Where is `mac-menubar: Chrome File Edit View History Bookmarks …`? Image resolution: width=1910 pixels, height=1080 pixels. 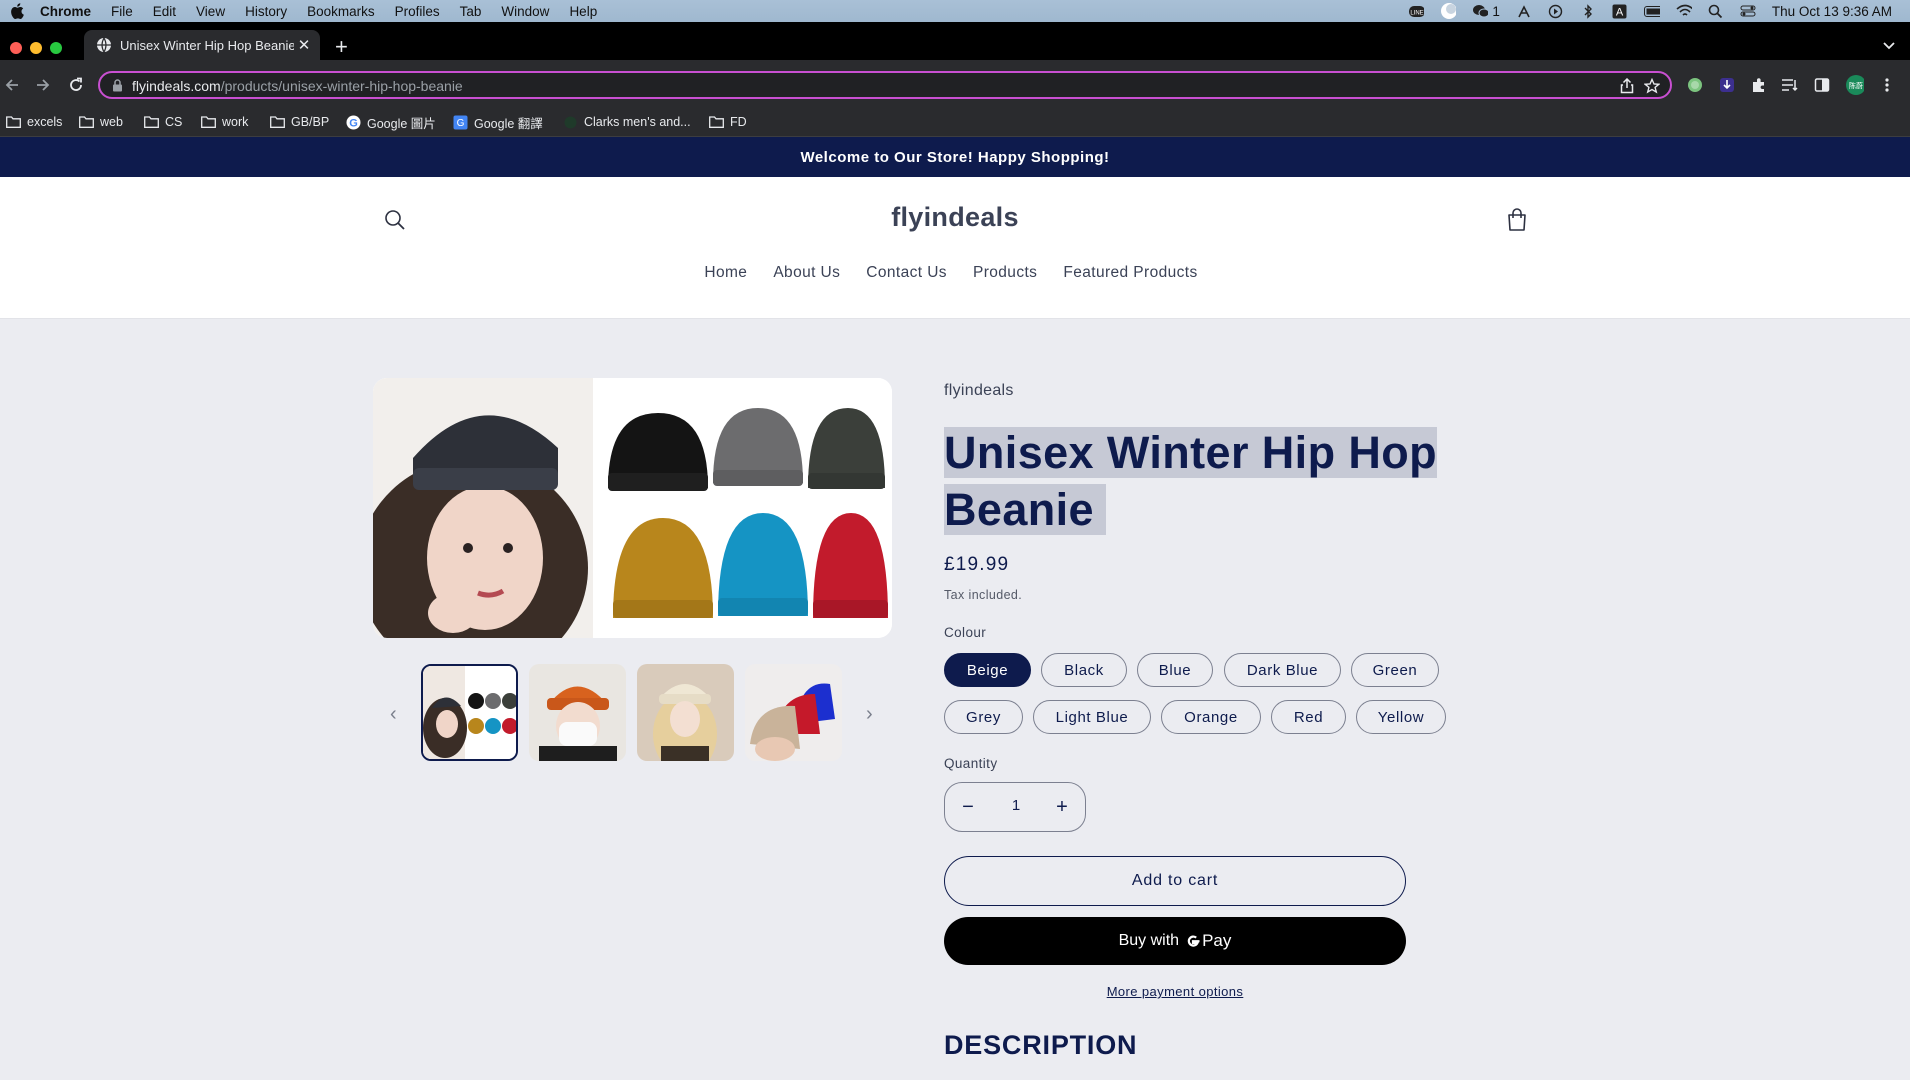
mac-menubar: Chrome File Edit View History Bookmarks … is located at coordinates (955, 11).